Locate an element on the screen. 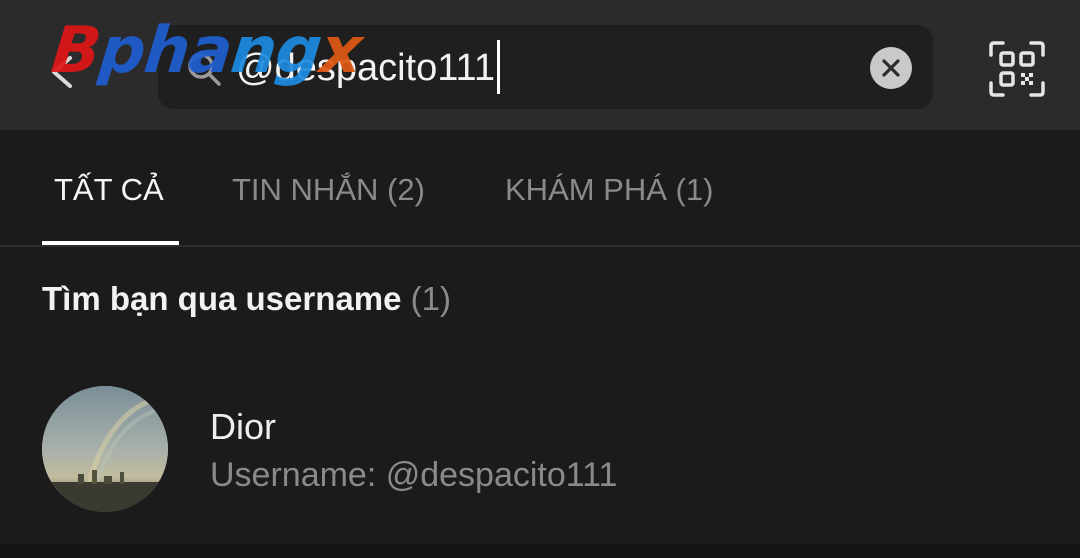 This screenshot has height=558, width=1080. tab-messages: TIN NHẮN (2) is located at coordinates (328, 190).